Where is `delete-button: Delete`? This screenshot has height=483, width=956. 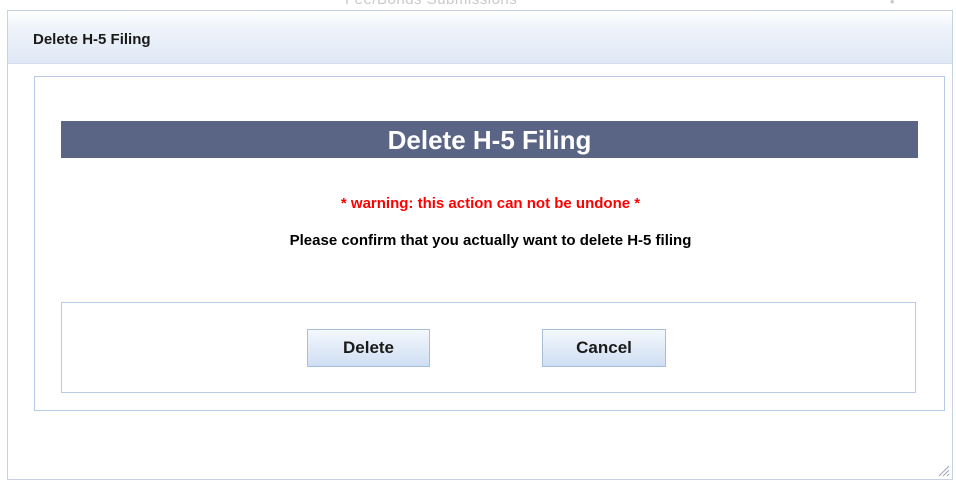 delete-button: Delete is located at coordinates (368, 348).